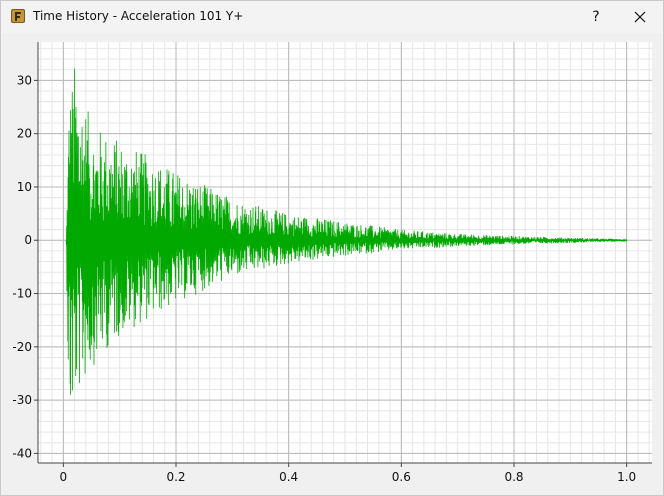 Image resolution: width=664 pixels, height=496 pixels. I want to click on y-tick-label: -40, so click(22, 453).